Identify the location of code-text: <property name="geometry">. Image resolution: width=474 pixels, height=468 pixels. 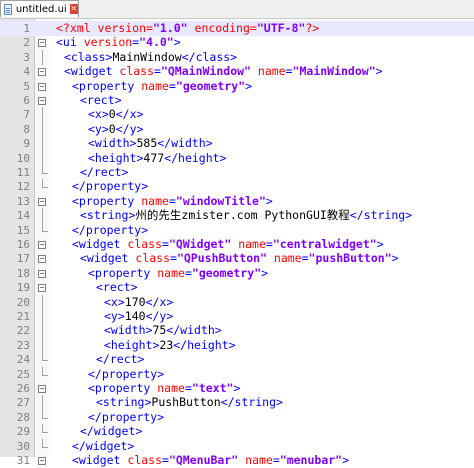
(162, 86).